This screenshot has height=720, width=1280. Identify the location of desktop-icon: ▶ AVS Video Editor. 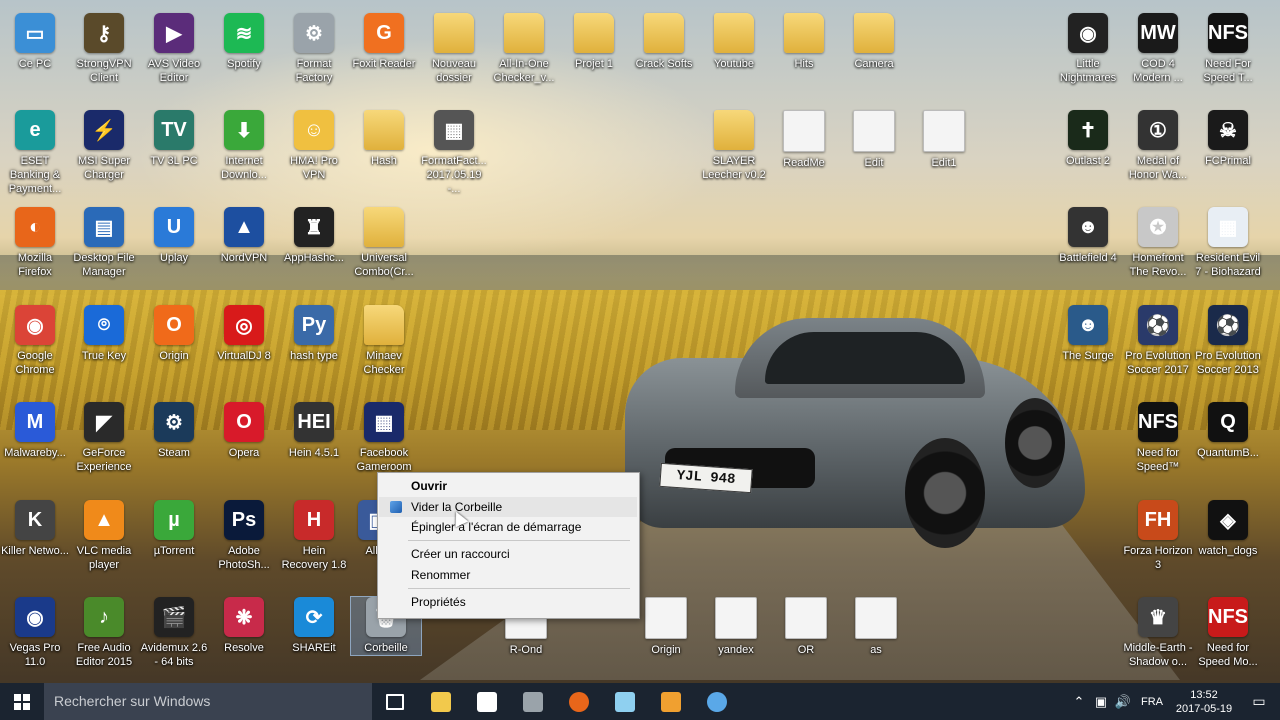
(174, 49).